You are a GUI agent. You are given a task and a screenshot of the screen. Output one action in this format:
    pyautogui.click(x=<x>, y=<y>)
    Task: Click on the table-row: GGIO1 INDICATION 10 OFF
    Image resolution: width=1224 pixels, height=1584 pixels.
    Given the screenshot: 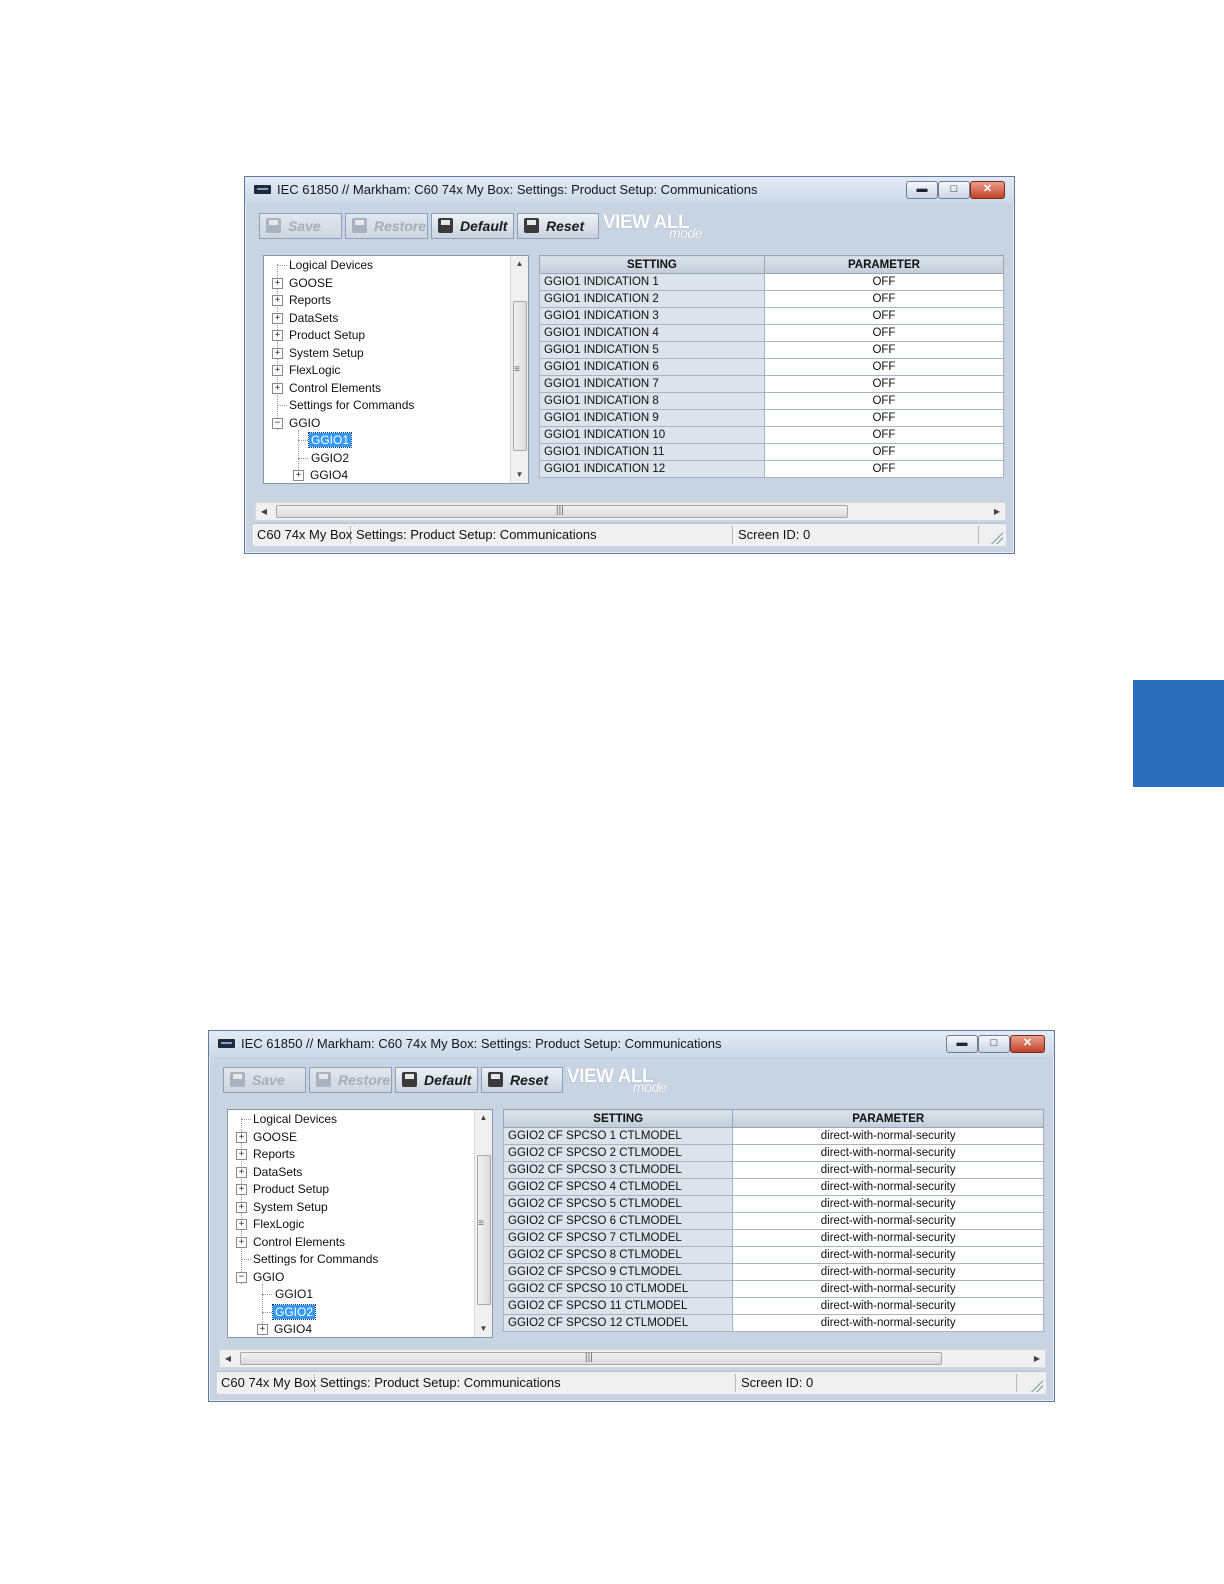 What is the action you would take?
    pyautogui.click(x=771, y=435)
    